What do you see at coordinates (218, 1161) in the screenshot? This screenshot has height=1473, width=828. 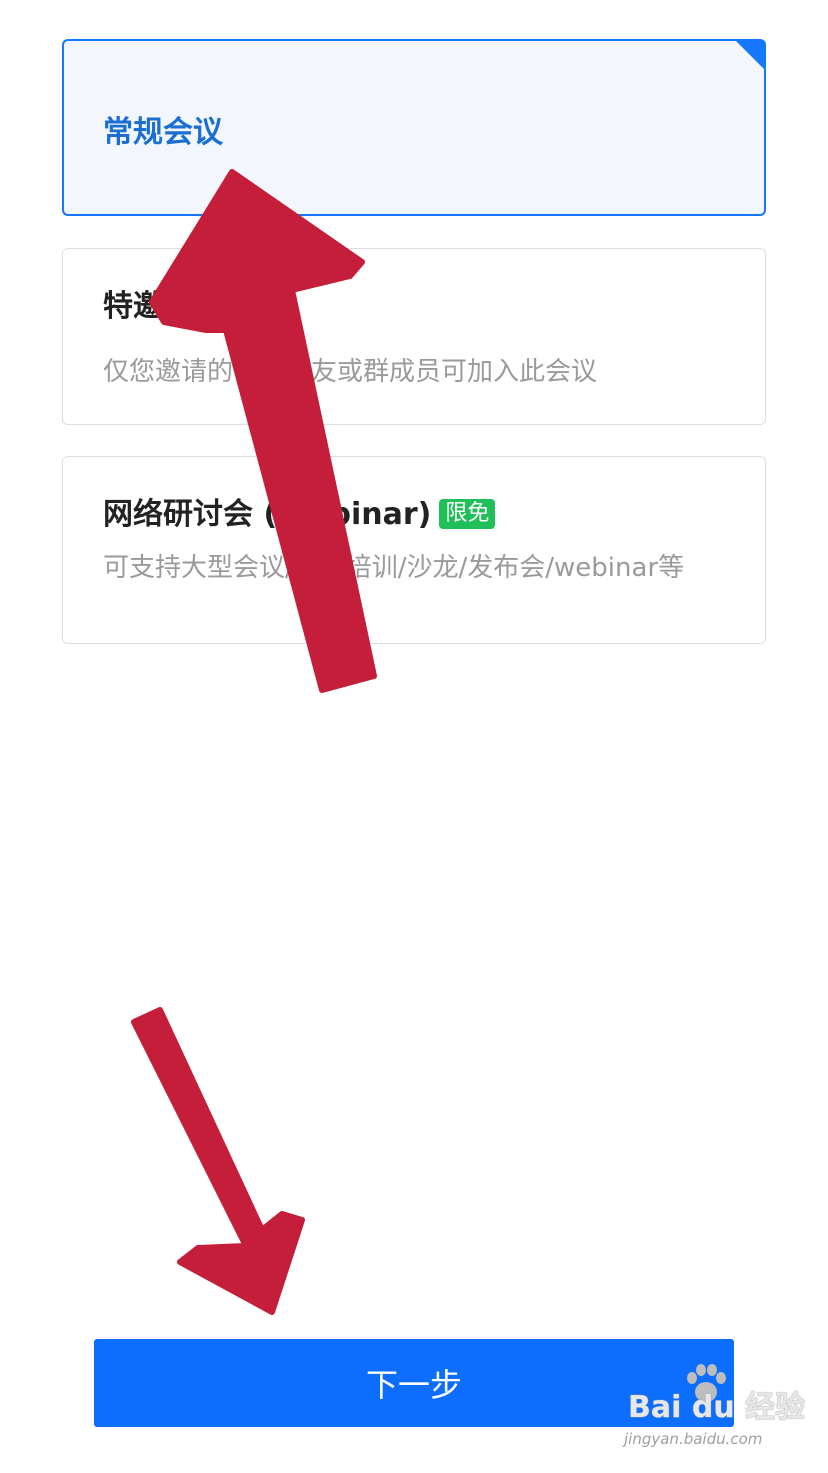 I see `arrow-down-annotation-icon` at bounding box center [218, 1161].